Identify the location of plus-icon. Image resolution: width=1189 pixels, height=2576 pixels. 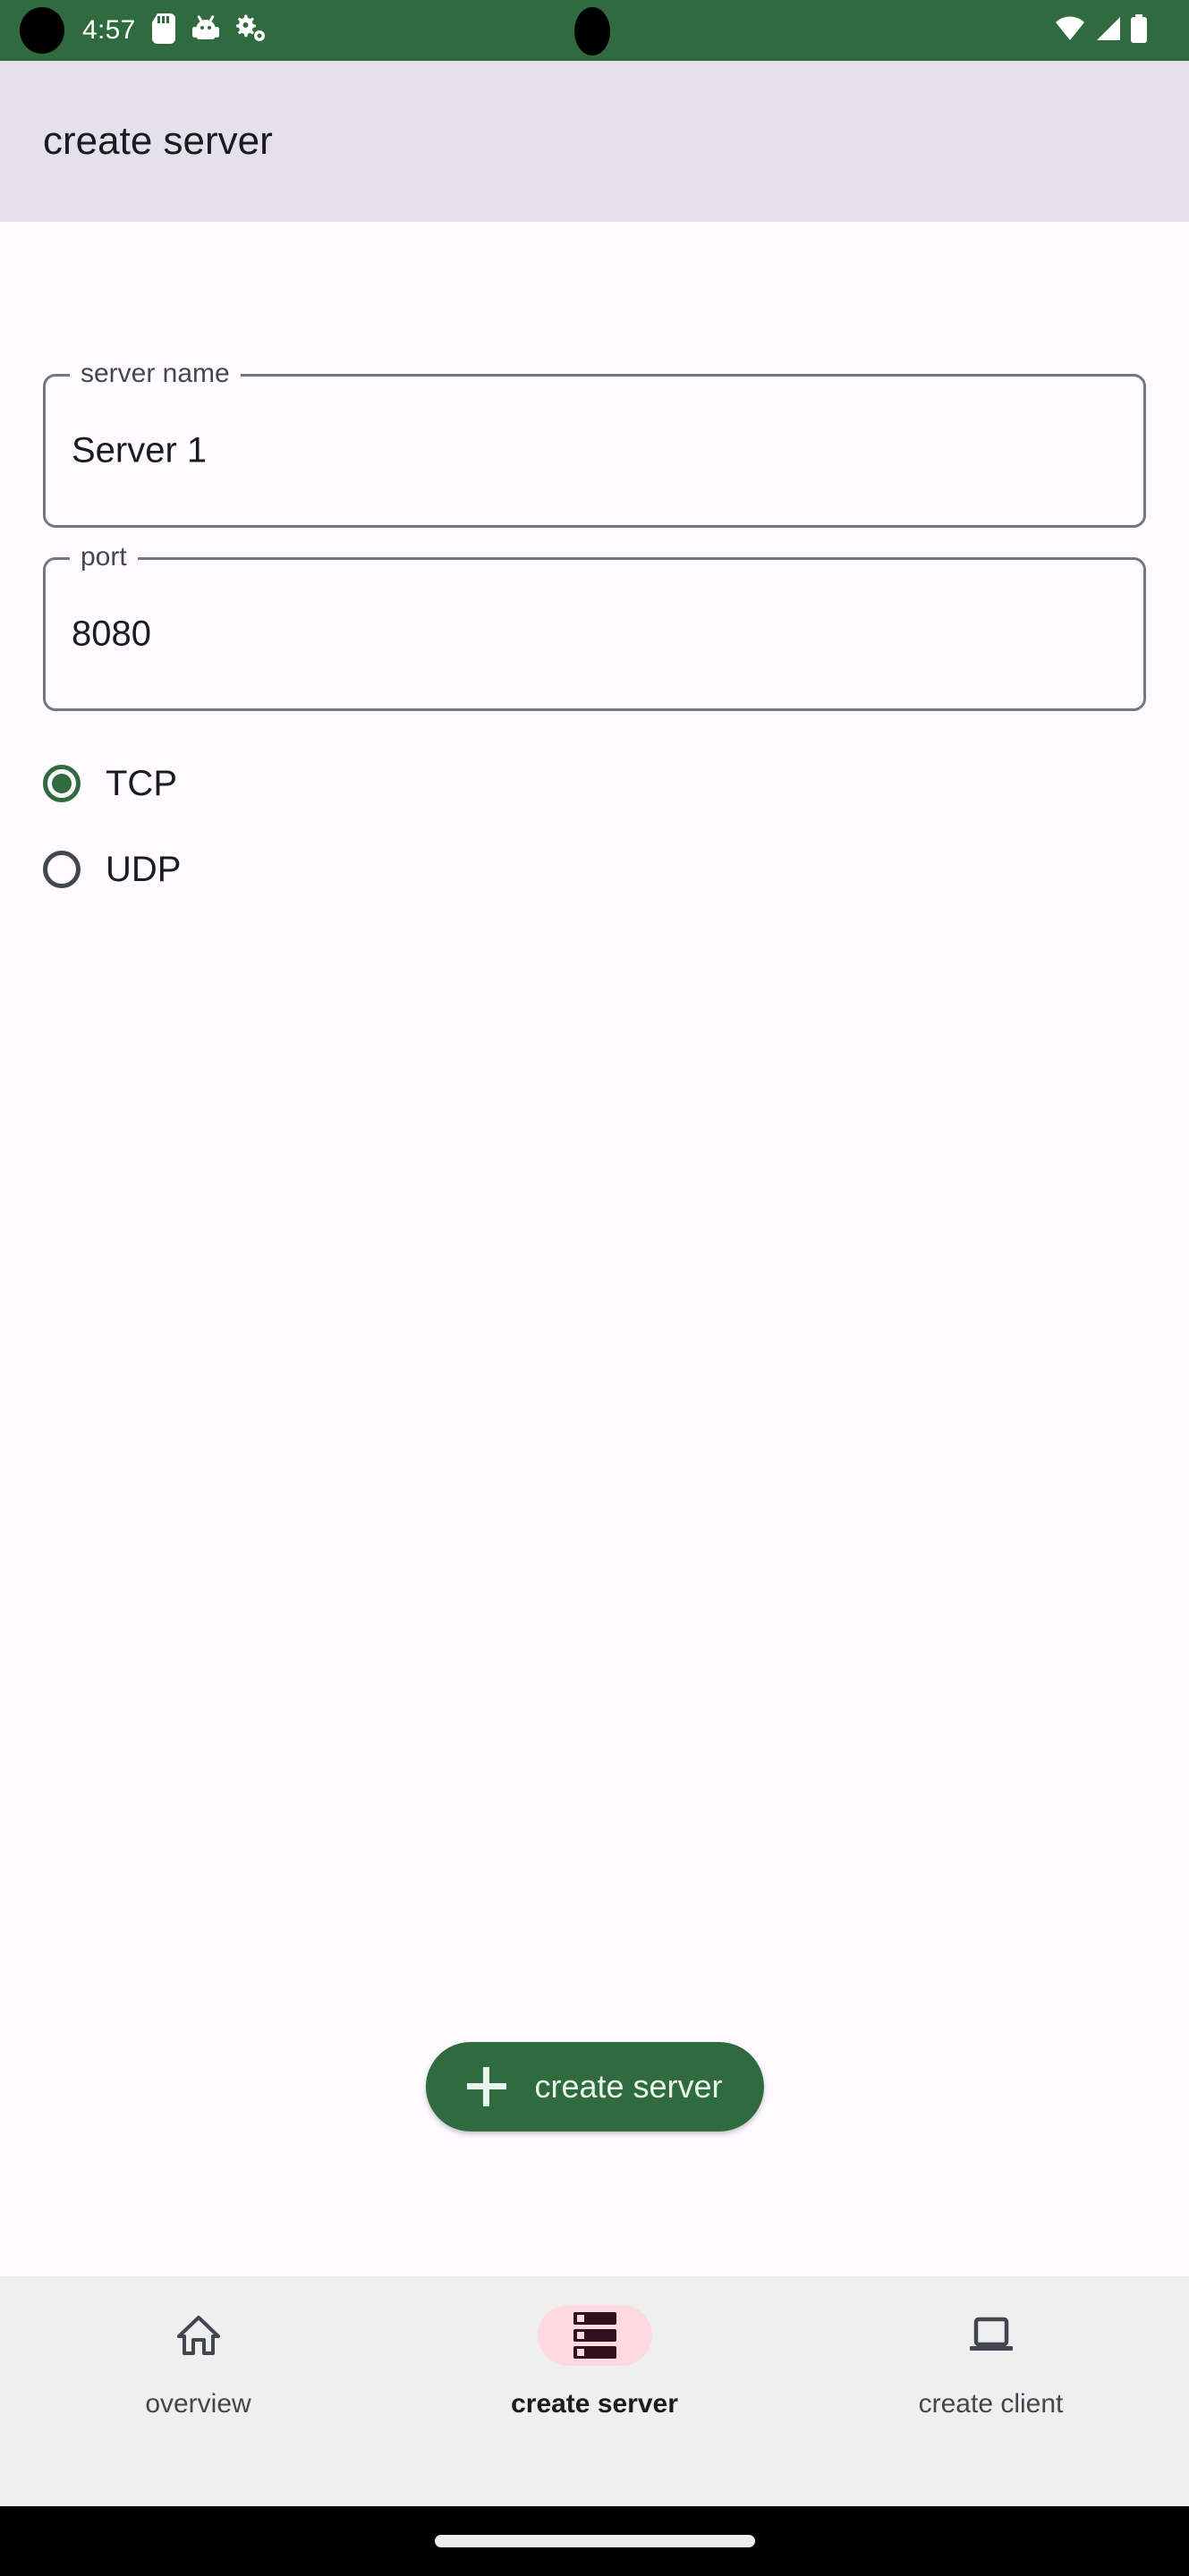
(486, 2086).